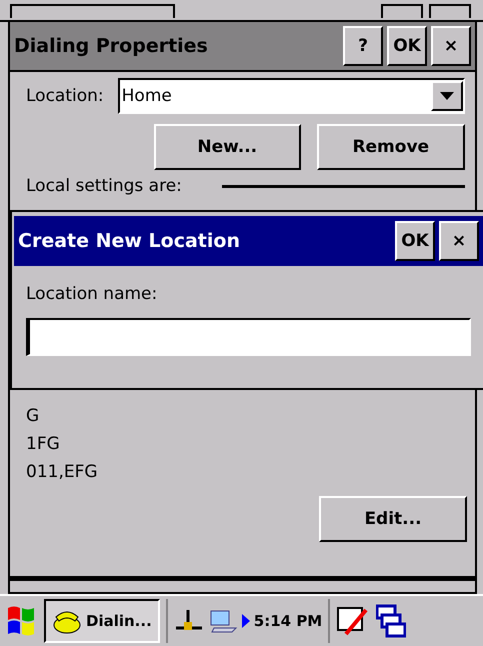 This screenshot has width=483, height=646. What do you see at coordinates (43, 444) in the screenshot?
I see `dialing-pattern-text: 1FG` at bounding box center [43, 444].